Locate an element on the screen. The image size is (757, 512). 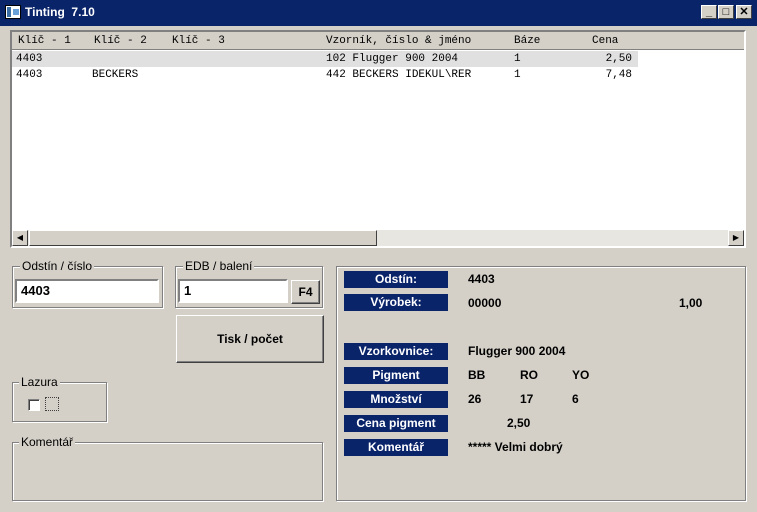
cell-price: 2,50 is located at coordinates (618, 59).